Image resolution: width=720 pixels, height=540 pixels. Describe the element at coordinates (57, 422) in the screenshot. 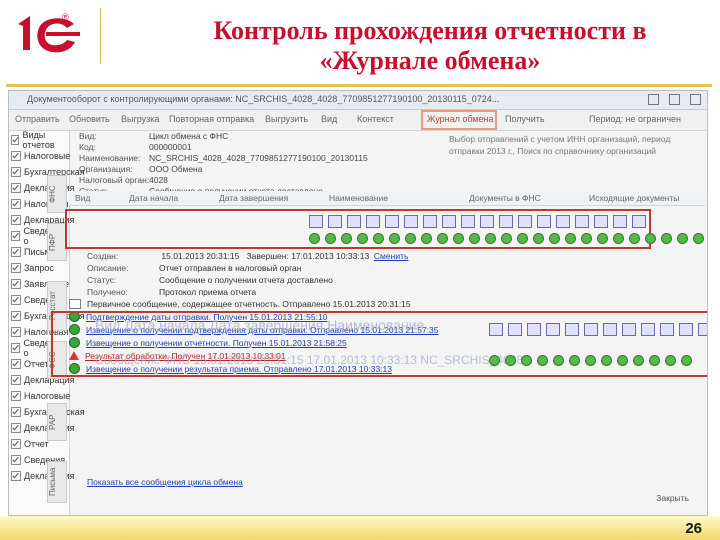

I see `tab-rar: РАР` at that location.